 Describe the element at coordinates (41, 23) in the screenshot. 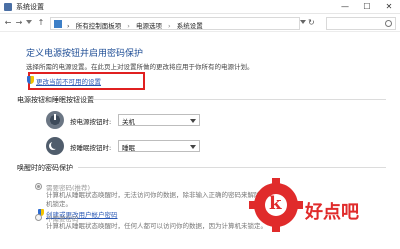

I see `up-arrow-icon: ↑` at that location.